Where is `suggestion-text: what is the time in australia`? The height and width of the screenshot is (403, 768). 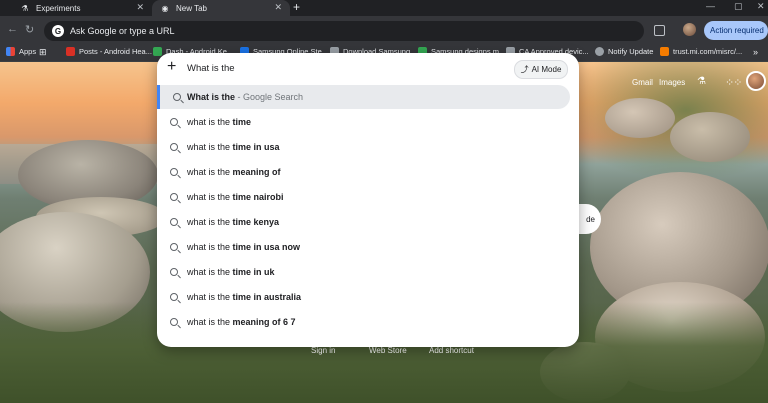
suggestion-text: what is the time in australia is located at coordinates (244, 297).